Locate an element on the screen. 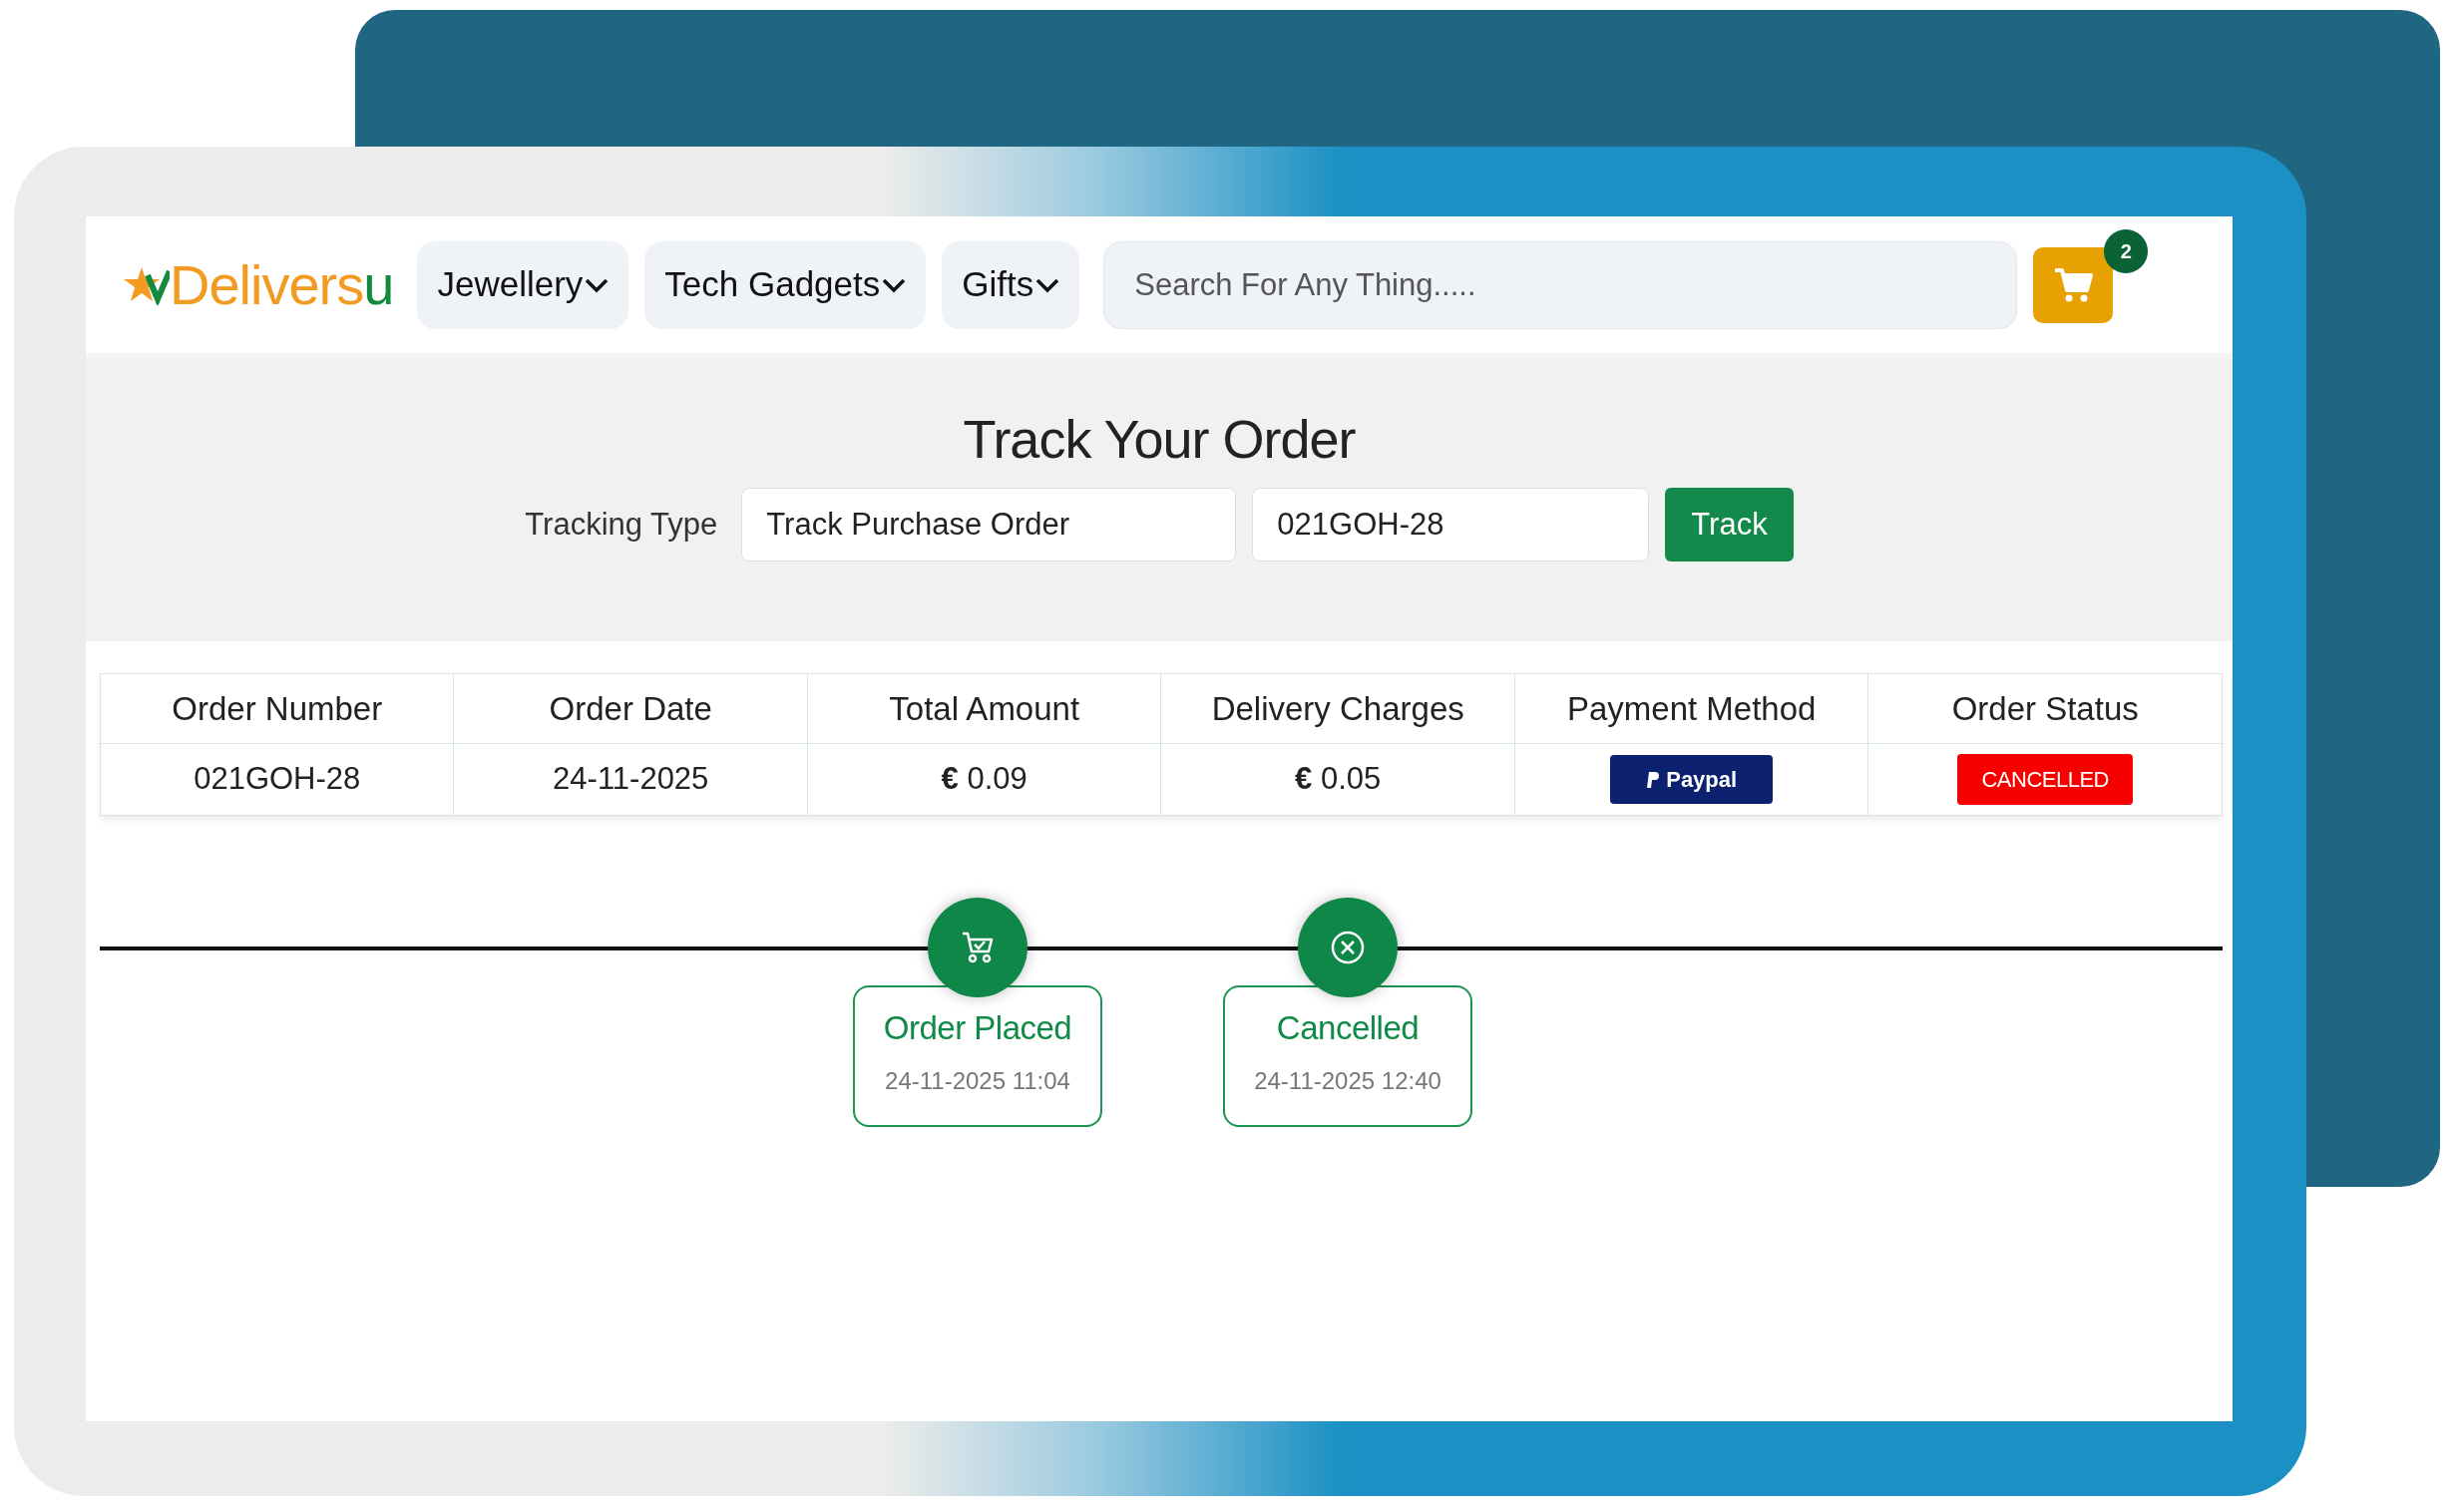 This screenshot has width=2462, height=1512. step-title: Order Placed is located at coordinates (977, 1028).